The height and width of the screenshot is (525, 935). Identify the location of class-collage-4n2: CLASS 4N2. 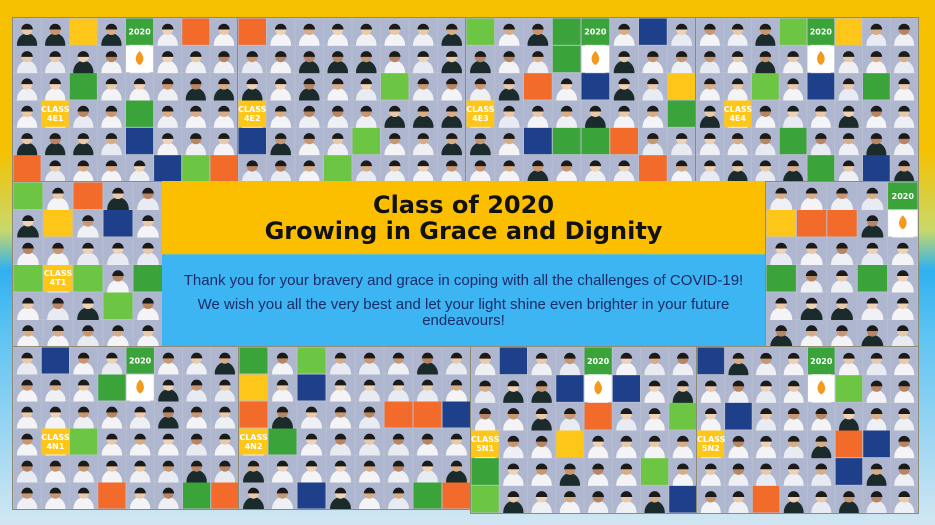
(355, 428).